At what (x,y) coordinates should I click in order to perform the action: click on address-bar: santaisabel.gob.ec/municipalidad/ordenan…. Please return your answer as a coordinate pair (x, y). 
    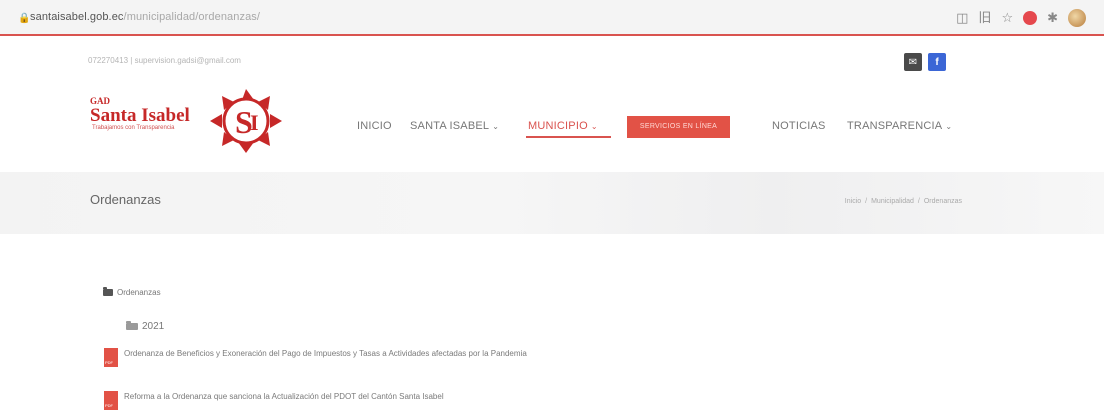
    Looking at the image, I should click on (145, 17).